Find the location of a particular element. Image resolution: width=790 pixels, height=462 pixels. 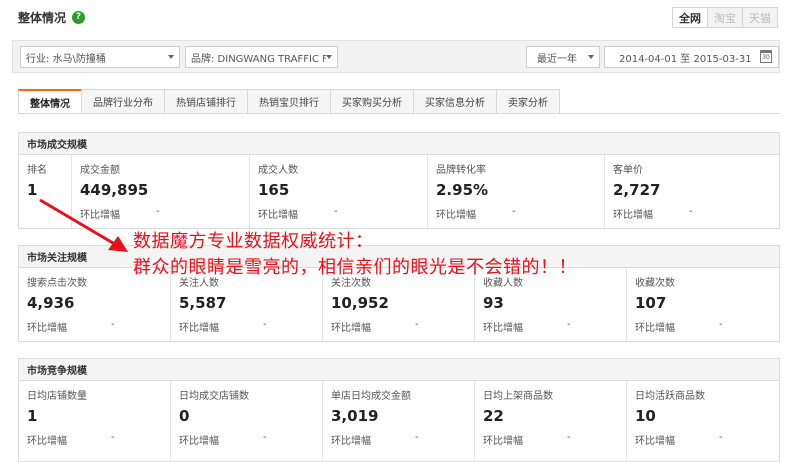

metric-label: 成交金额 is located at coordinates (100, 170).